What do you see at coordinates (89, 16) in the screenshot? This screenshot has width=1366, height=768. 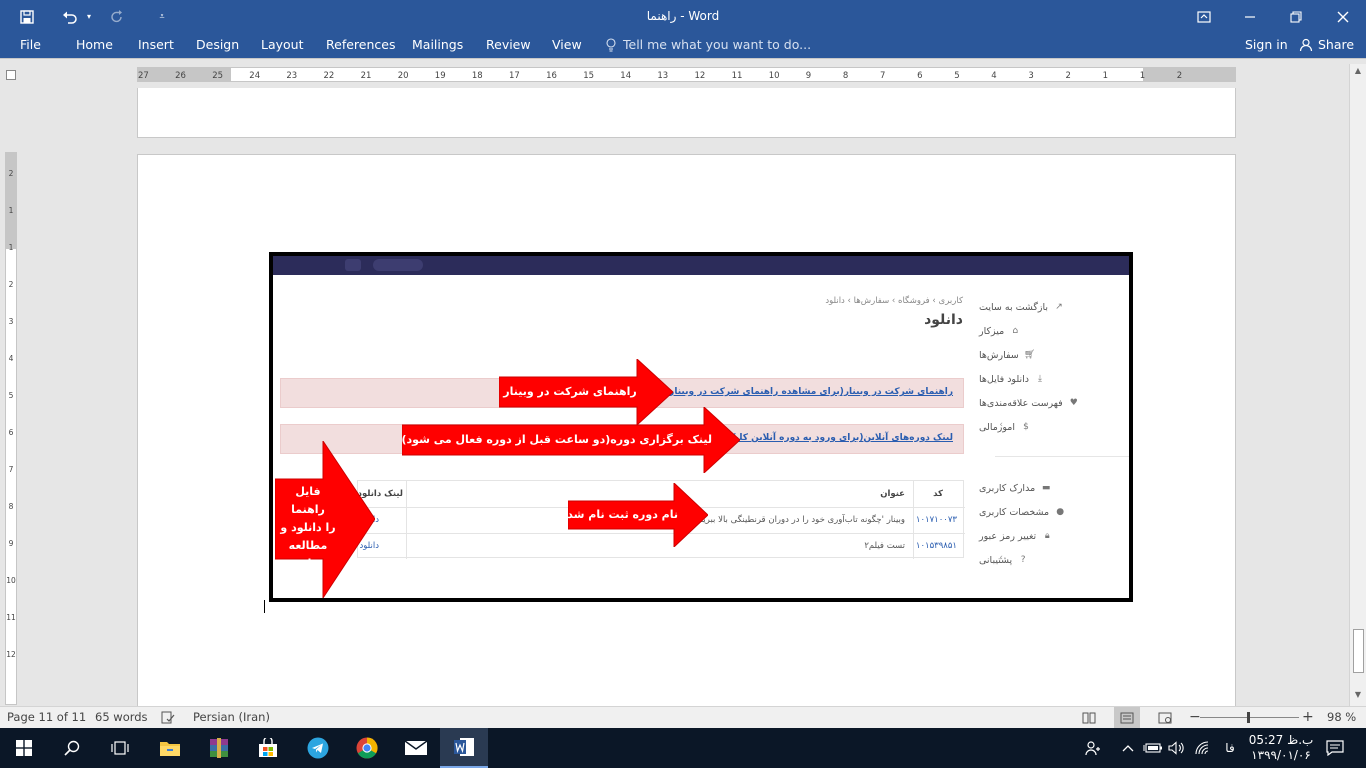 I see `undo-dropdown-icon: ▾` at bounding box center [89, 16].